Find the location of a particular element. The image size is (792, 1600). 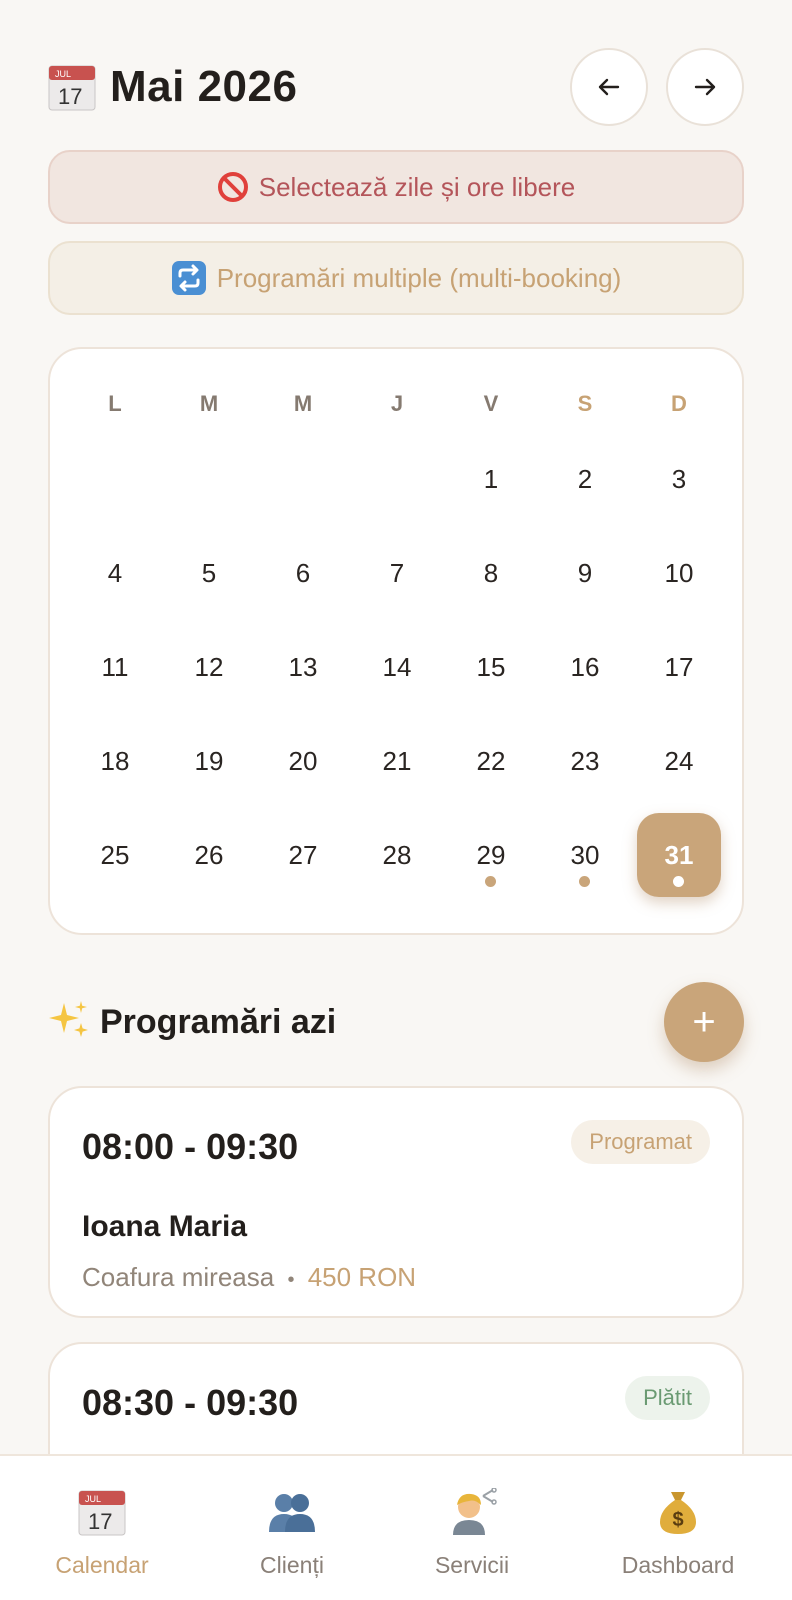

calendar-day: 17 is located at coordinates (679, 667).